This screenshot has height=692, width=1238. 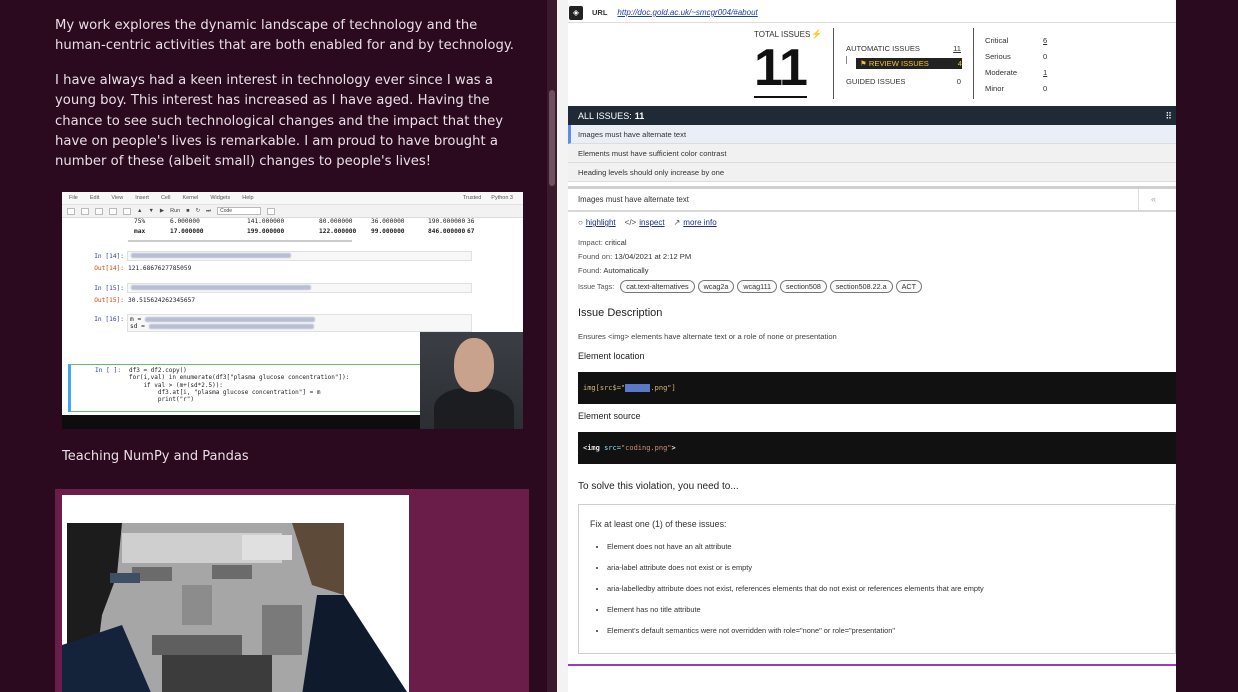 I want to click on scroll-thumb, so click(x=552, y=138).